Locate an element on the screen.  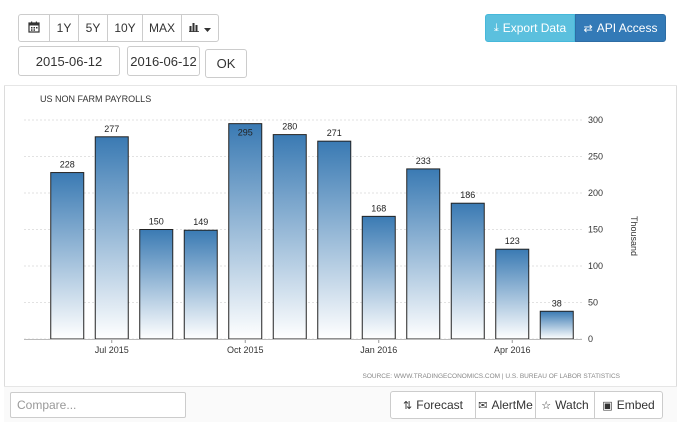
download-icon: ⤓ is located at coordinates (496, 27).